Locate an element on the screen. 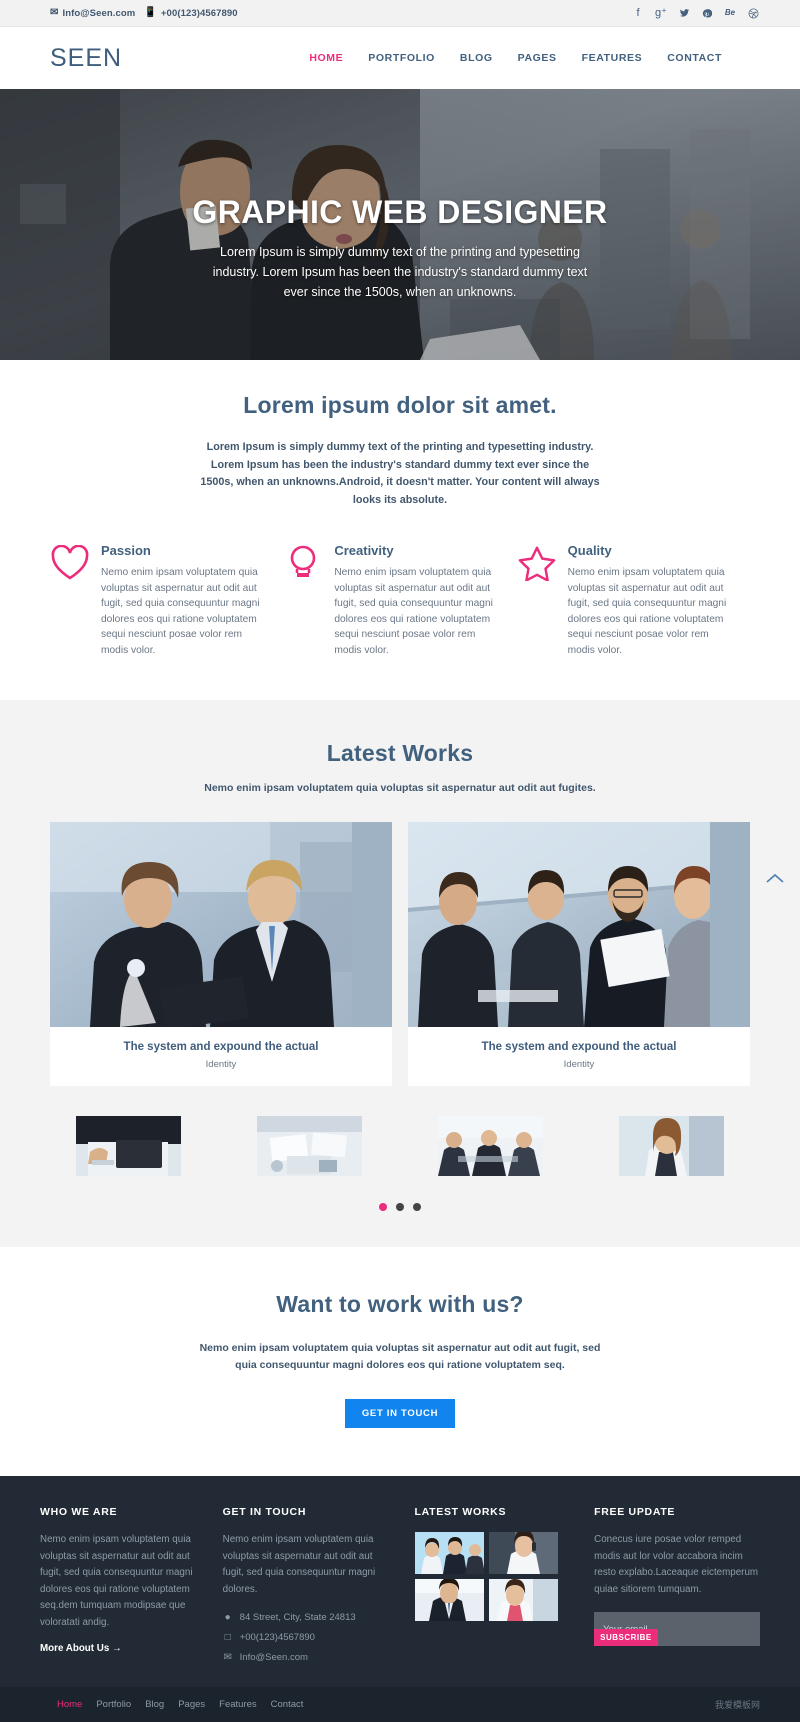  nav-item-blog: BLOG is located at coordinates (476, 58).